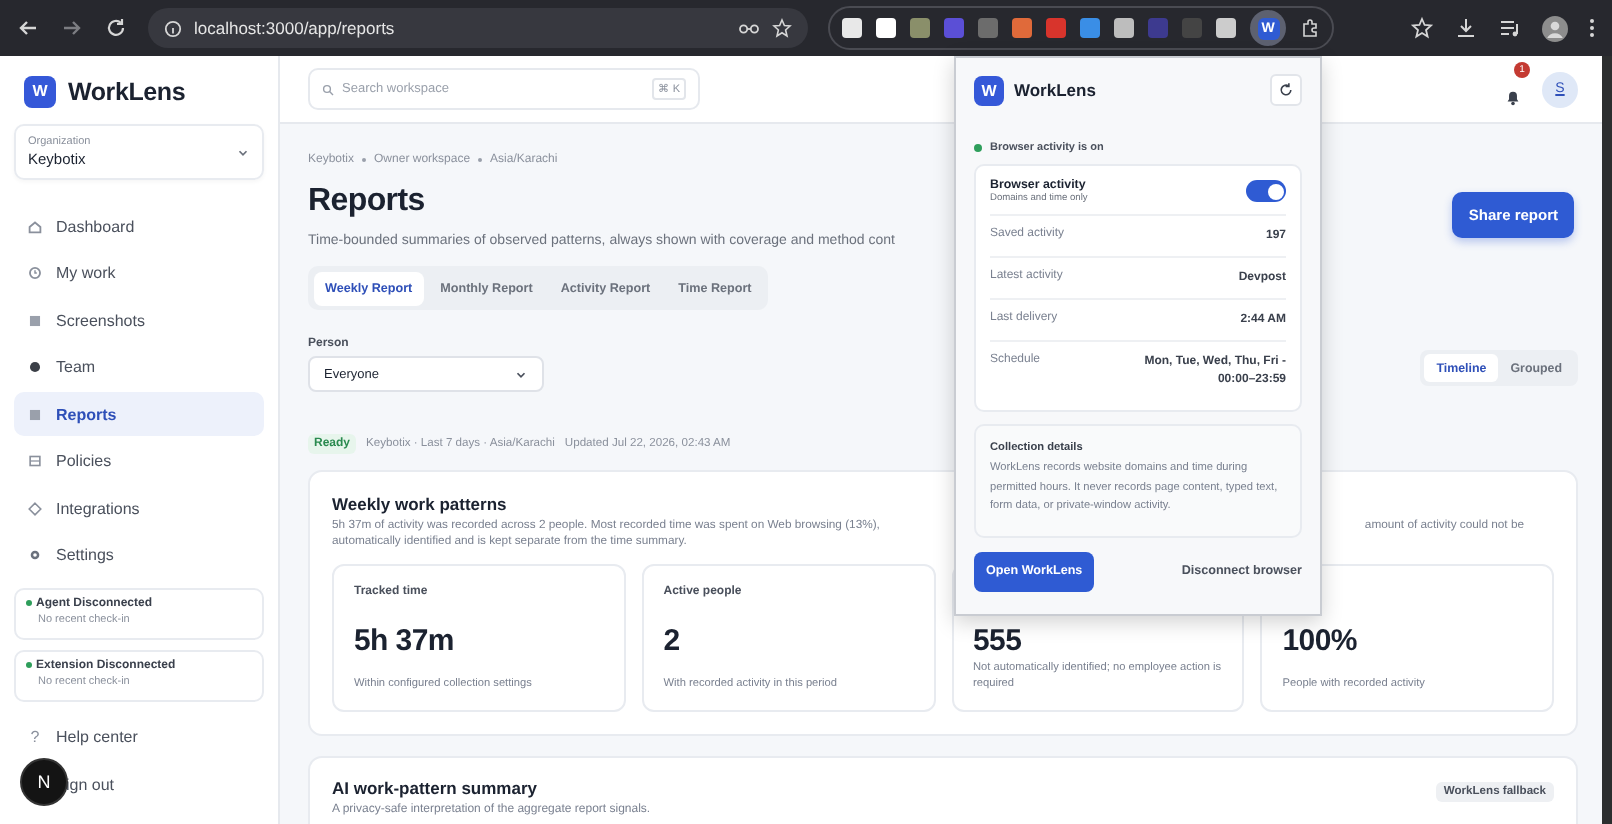 The image size is (1612, 824). What do you see at coordinates (1320, 641) in the screenshot?
I see `stat-value: 100%` at bounding box center [1320, 641].